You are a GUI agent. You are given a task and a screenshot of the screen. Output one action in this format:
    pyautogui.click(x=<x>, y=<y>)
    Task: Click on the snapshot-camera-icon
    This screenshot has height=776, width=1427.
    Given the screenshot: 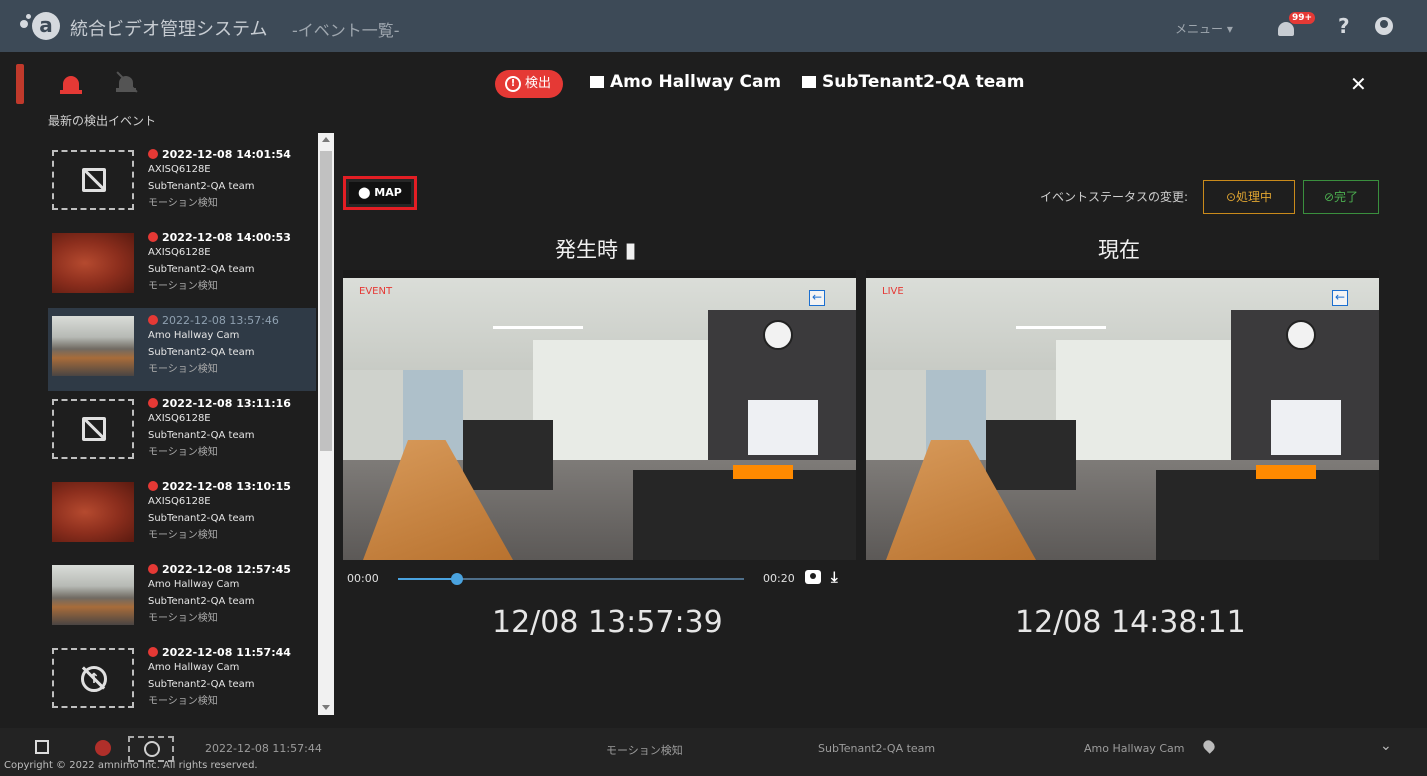 What is the action you would take?
    pyautogui.click(x=813, y=577)
    